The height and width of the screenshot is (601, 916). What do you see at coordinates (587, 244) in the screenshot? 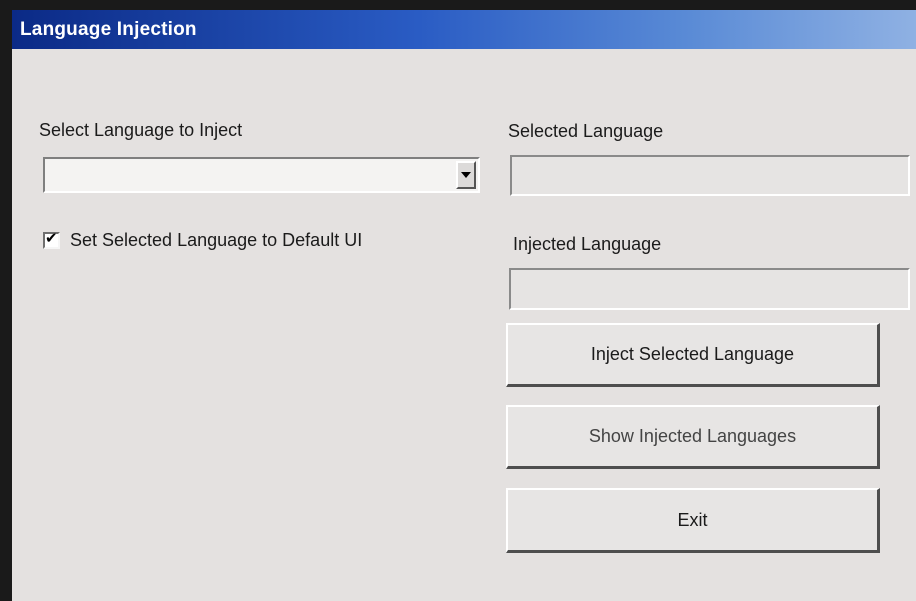
I see `injected-language-label: Injected Language` at bounding box center [587, 244].